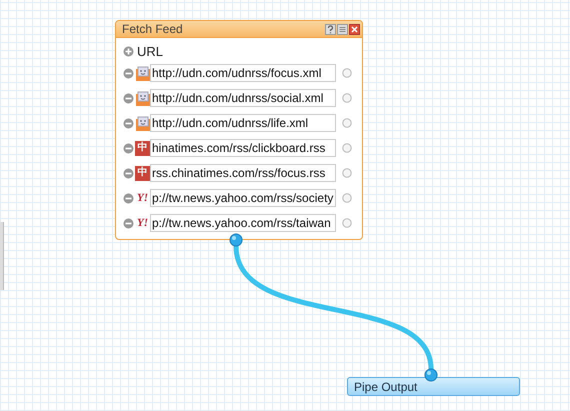 The height and width of the screenshot is (411, 570). Describe the element at coordinates (243, 223) in the screenshot. I see `url-input: p://tw.news.yahoo.com/rss/taiwan` at that location.